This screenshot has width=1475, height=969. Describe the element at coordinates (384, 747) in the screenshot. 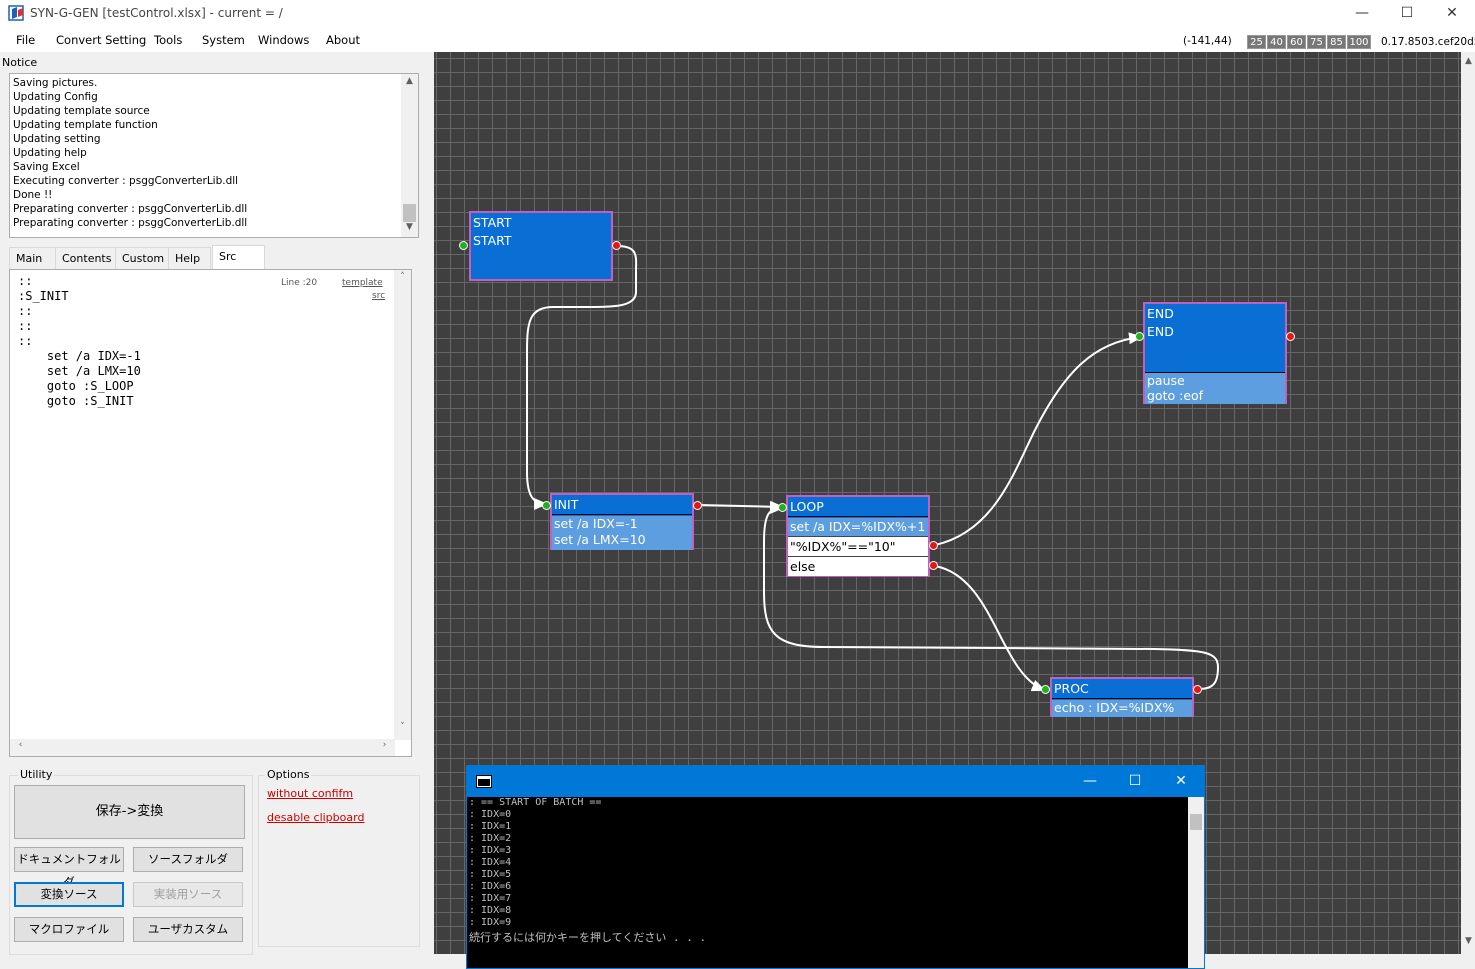

I see `scroll-right-icon: ›` at that location.